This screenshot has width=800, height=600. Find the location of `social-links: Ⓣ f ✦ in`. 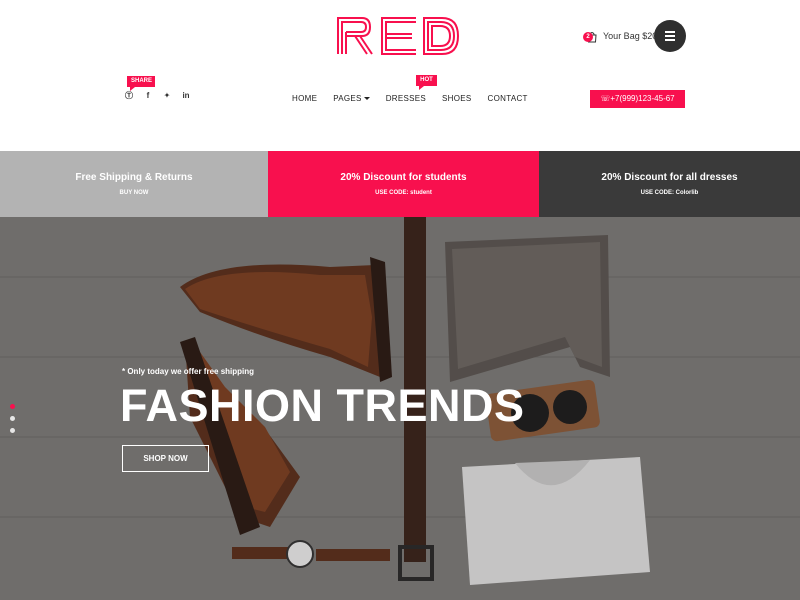

social-links: Ⓣ f ✦ in is located at coordinates (157, 96).